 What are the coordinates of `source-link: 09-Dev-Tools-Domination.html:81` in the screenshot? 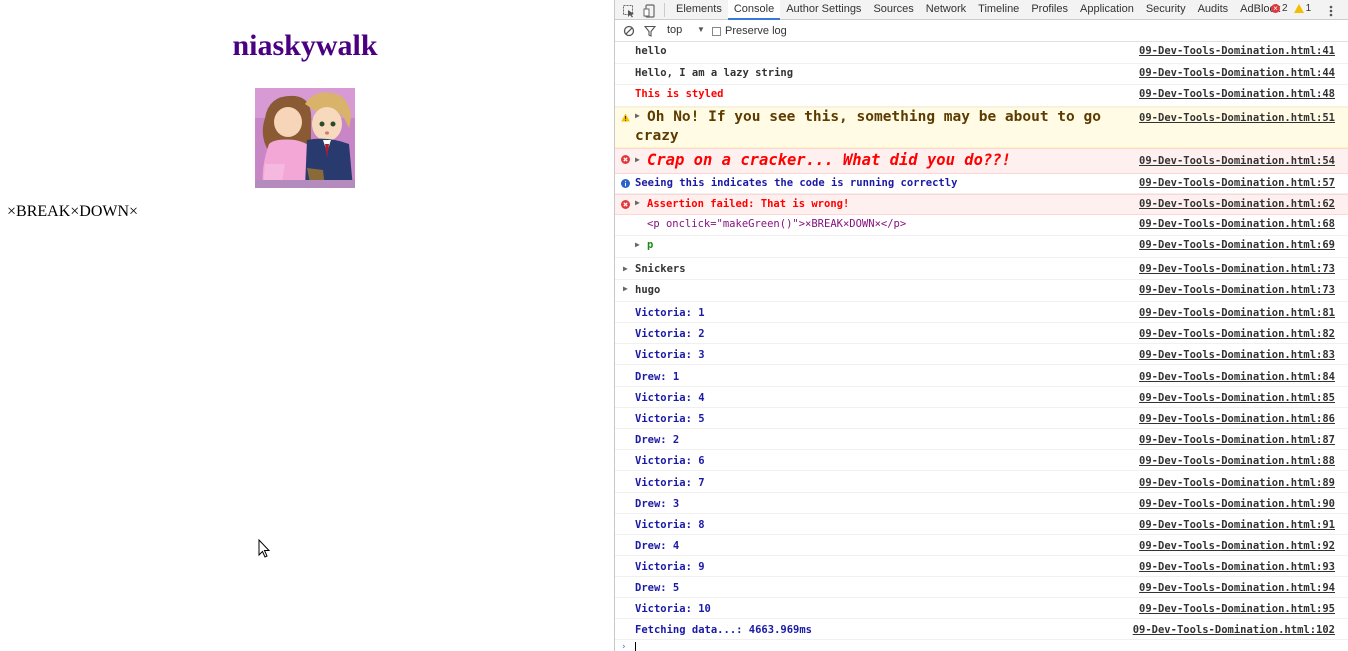 It's located at (1237, 313).